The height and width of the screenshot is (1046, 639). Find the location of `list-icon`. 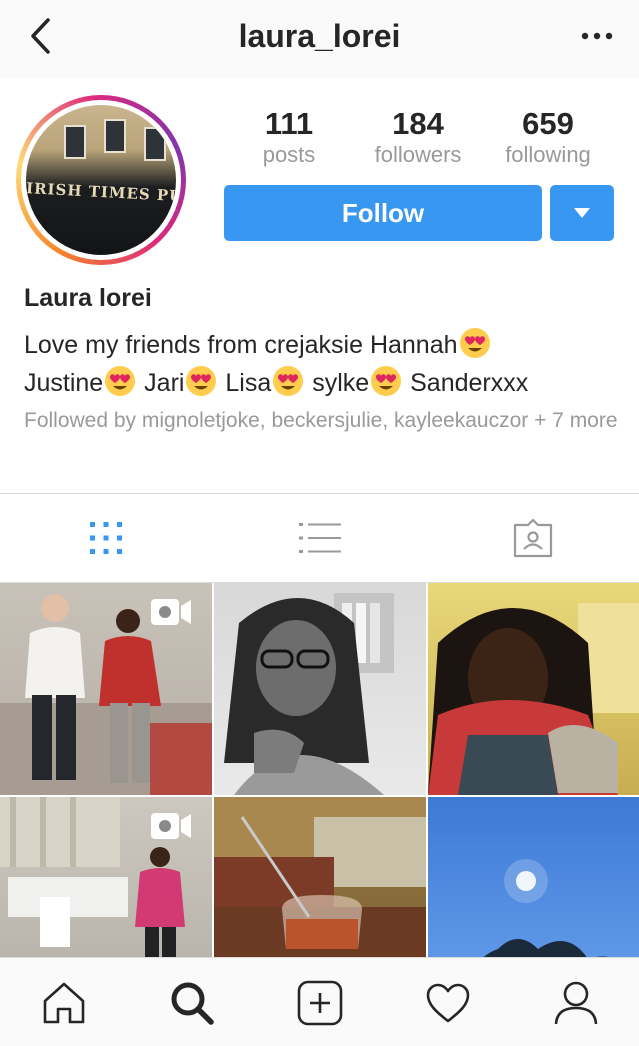

list-icon is located at coordinates (320, 538).